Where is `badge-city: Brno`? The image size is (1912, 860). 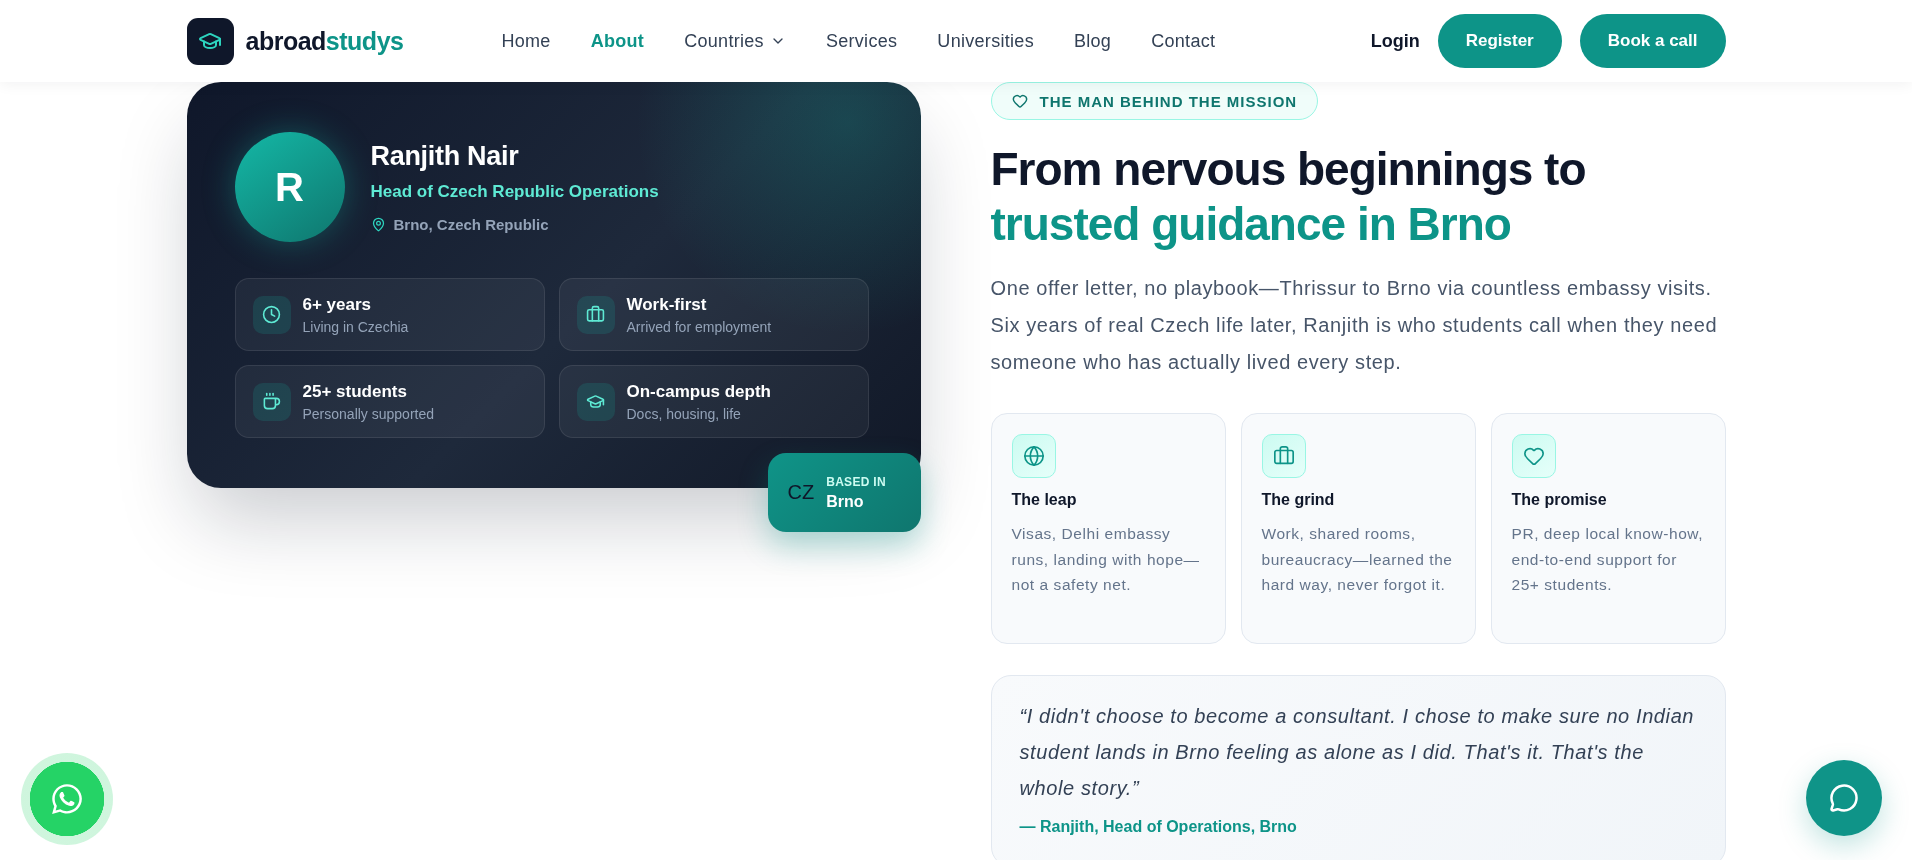 badge-city: Brno is located at coordinates (845, 501).